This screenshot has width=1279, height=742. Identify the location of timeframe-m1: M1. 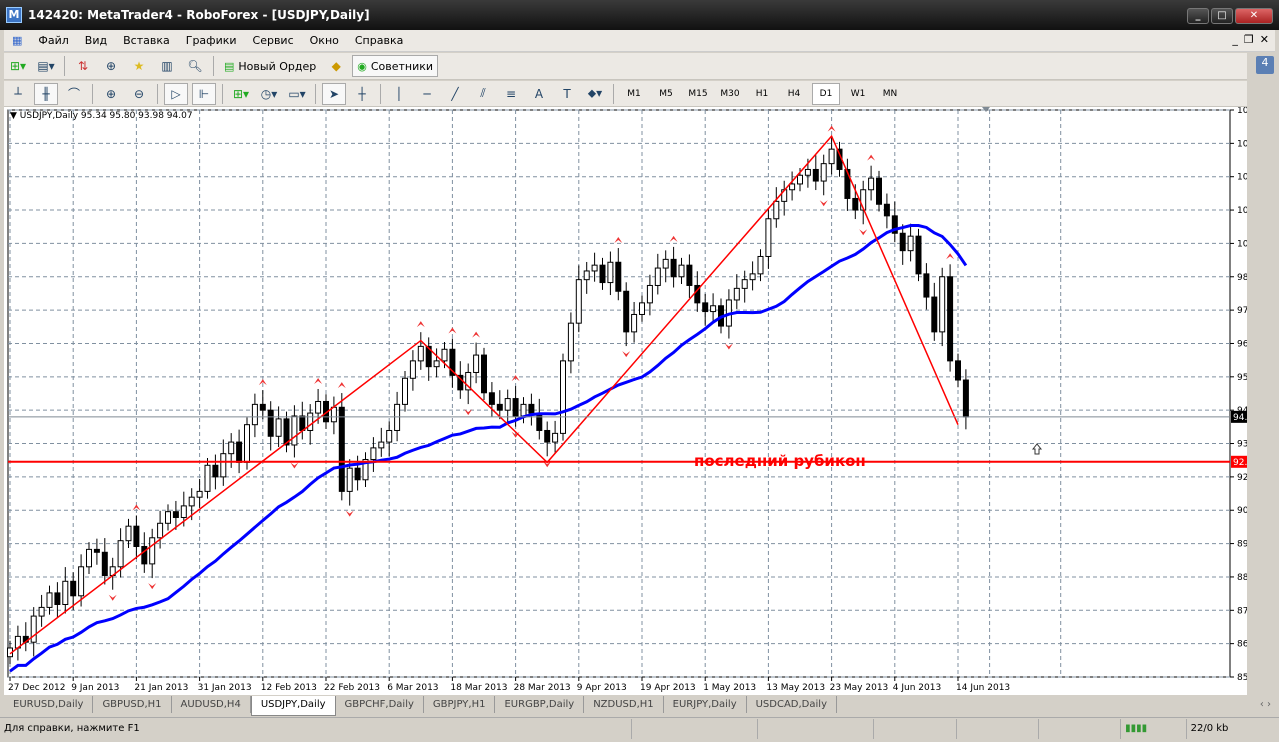
(634, 94).